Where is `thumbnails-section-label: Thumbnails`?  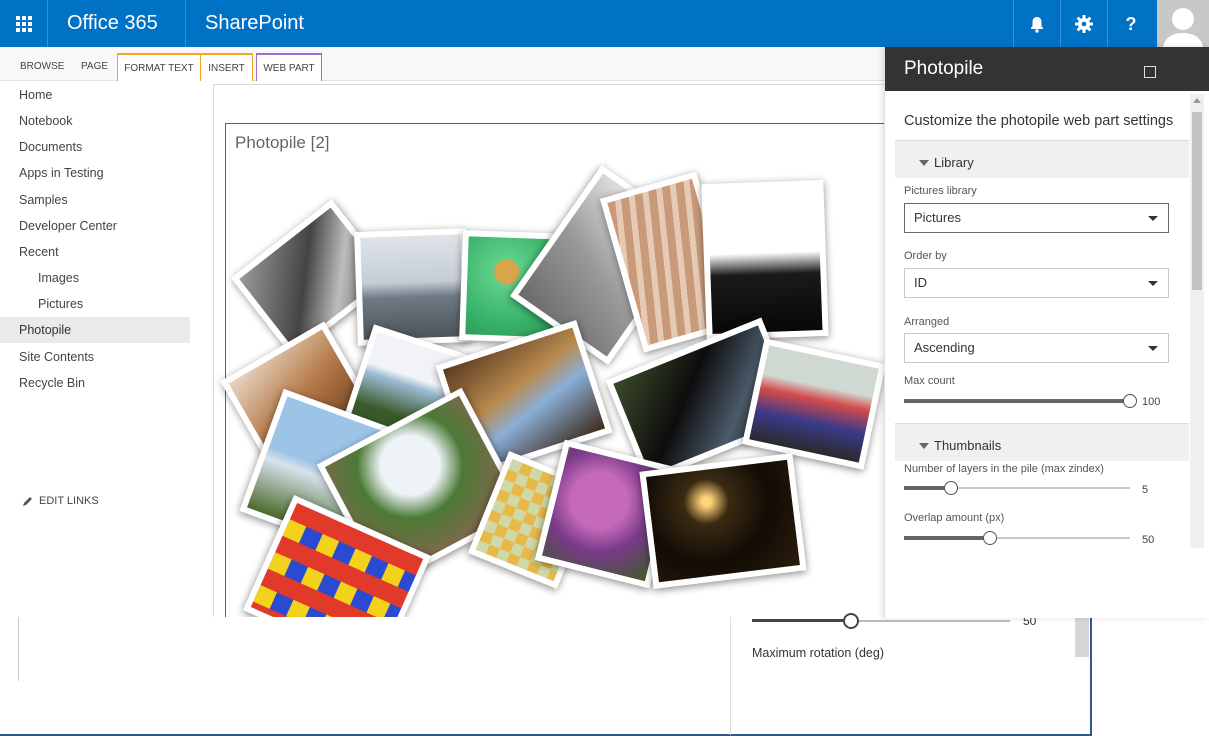 thumbnails-section-label: Thumbnails is located at coordinates (968, 445).